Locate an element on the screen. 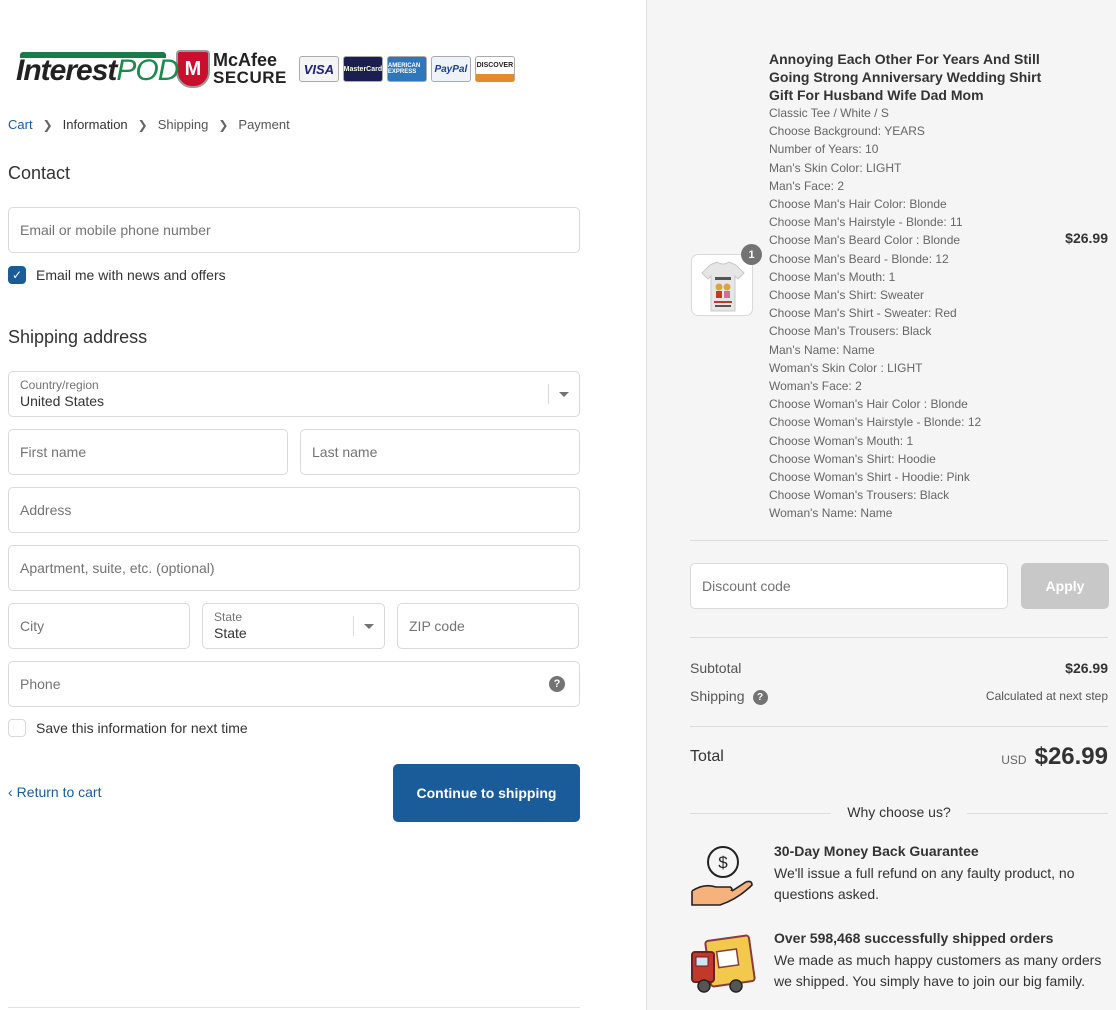 Image resolution: width=1116 pixels, height=1010 pixels. brand-name-part2: POD is located at coordinates (147, 70).